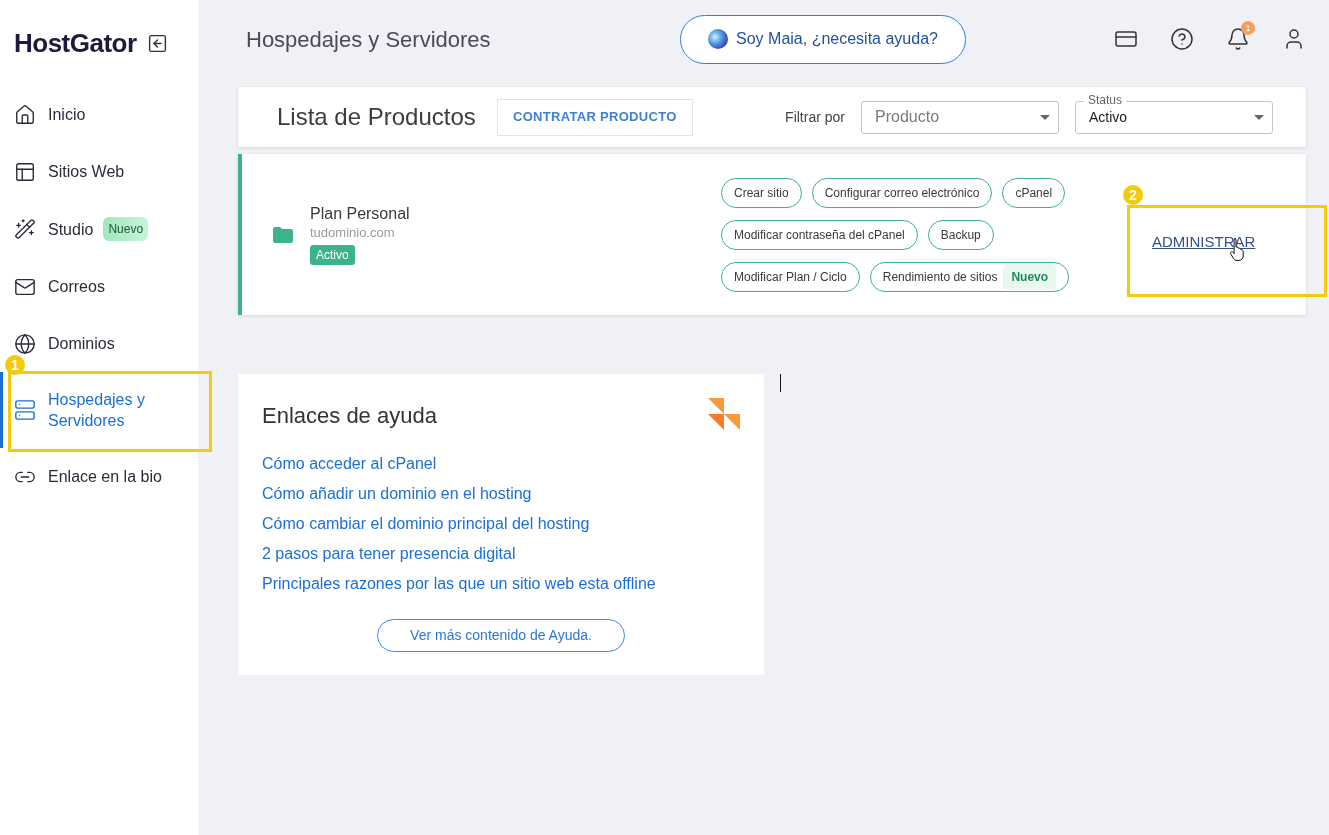  What do you see at coordinates (64, 343) in the screenshot?
I see `nav-item: Dominios` at bounding box center [64, 343].